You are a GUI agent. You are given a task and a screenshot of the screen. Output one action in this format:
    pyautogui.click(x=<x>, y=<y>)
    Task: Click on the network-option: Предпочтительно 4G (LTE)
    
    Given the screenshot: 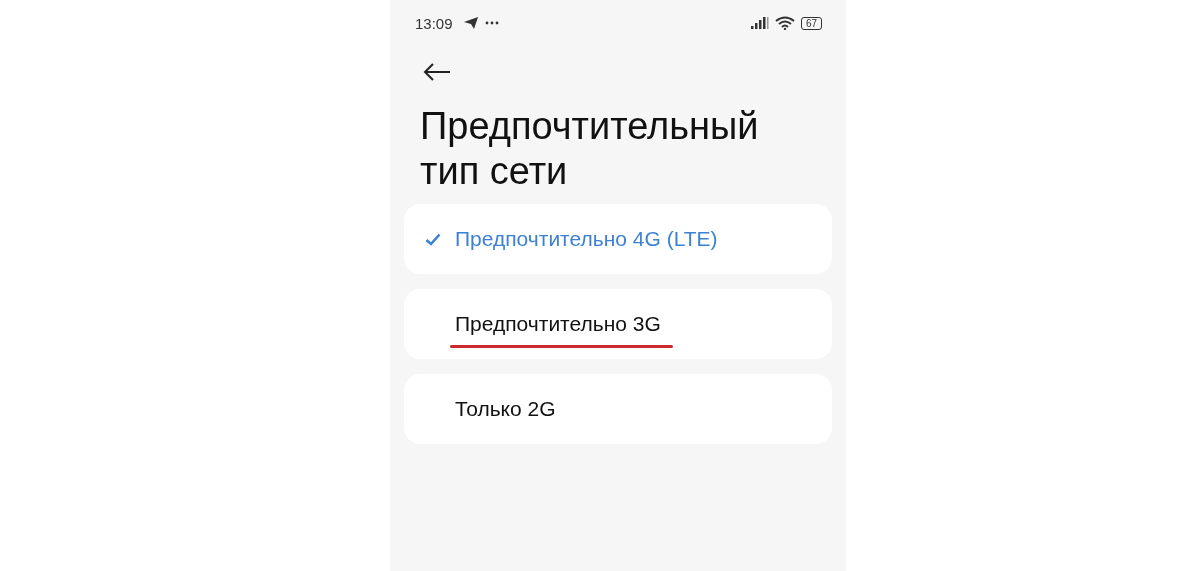 What is the action you would take?
    pyautogui.click(x=618, y=239)
    